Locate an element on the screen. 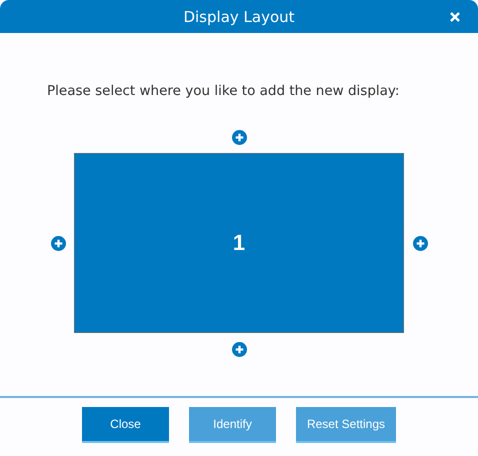 This screenshot has height=456, width=478. window-title: Display Layout is located at coordinates (239, 17).